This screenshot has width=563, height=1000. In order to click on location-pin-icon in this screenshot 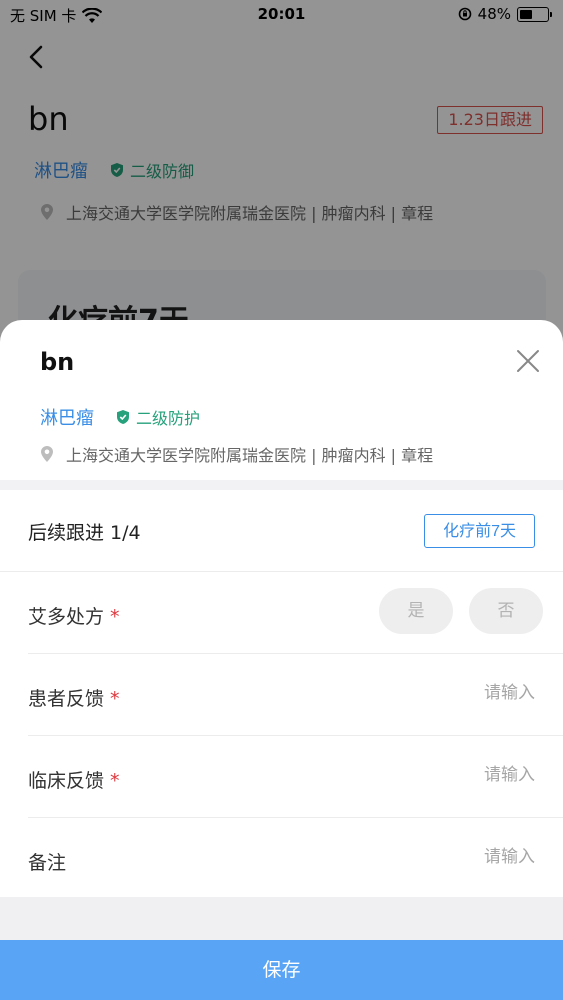, I will do `click(47, 454)`.